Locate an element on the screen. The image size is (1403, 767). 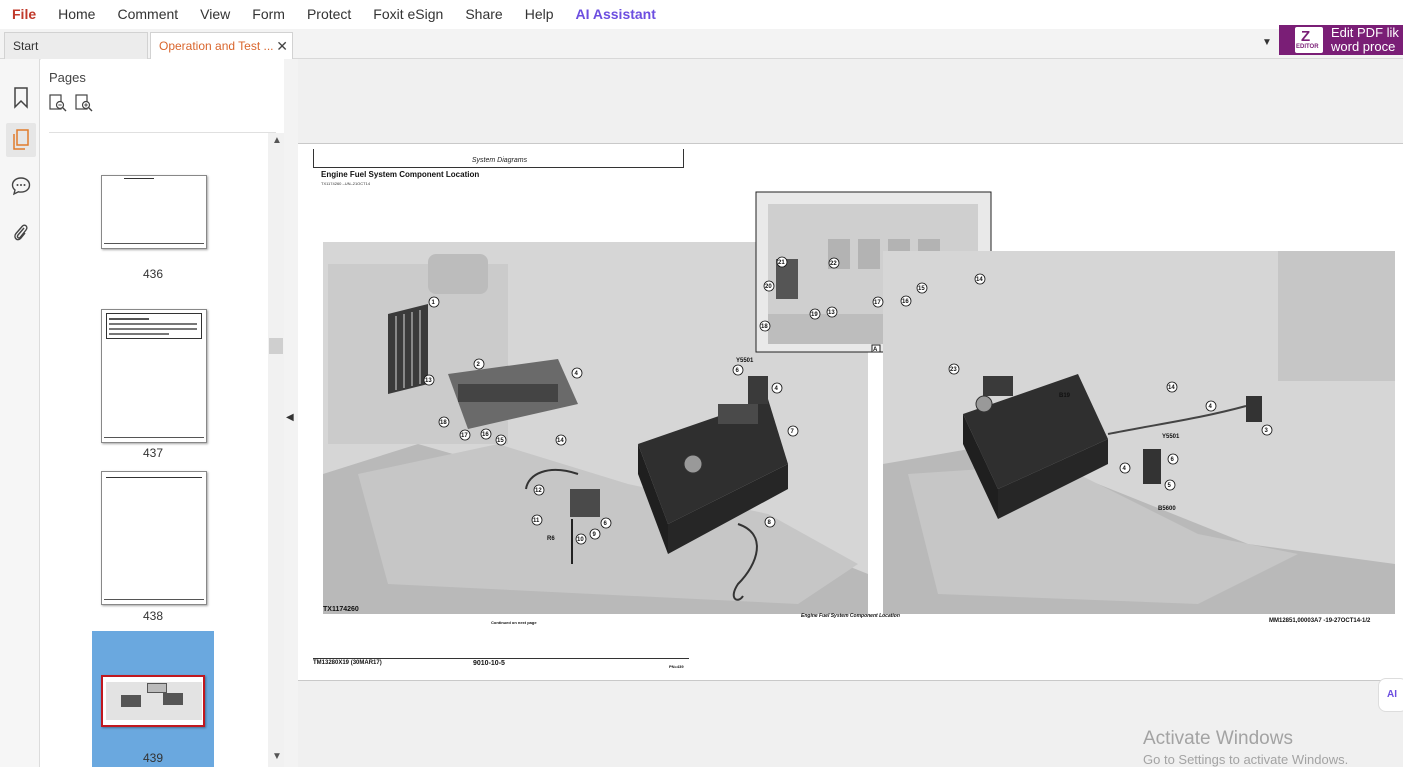
comments-button is located at coordinates (21, 186).